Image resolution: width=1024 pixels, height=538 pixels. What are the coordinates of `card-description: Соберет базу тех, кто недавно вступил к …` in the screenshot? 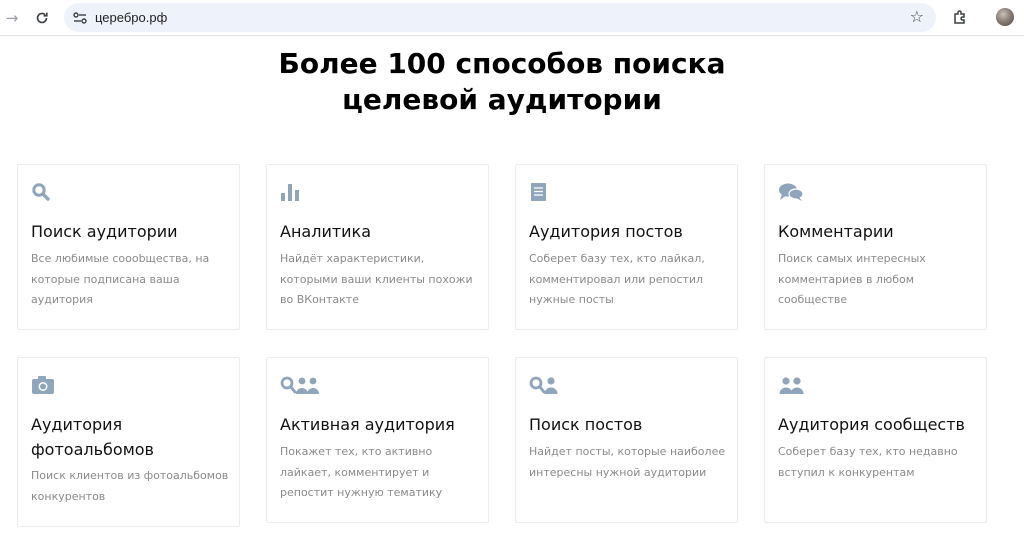 It's located at (868, 462).